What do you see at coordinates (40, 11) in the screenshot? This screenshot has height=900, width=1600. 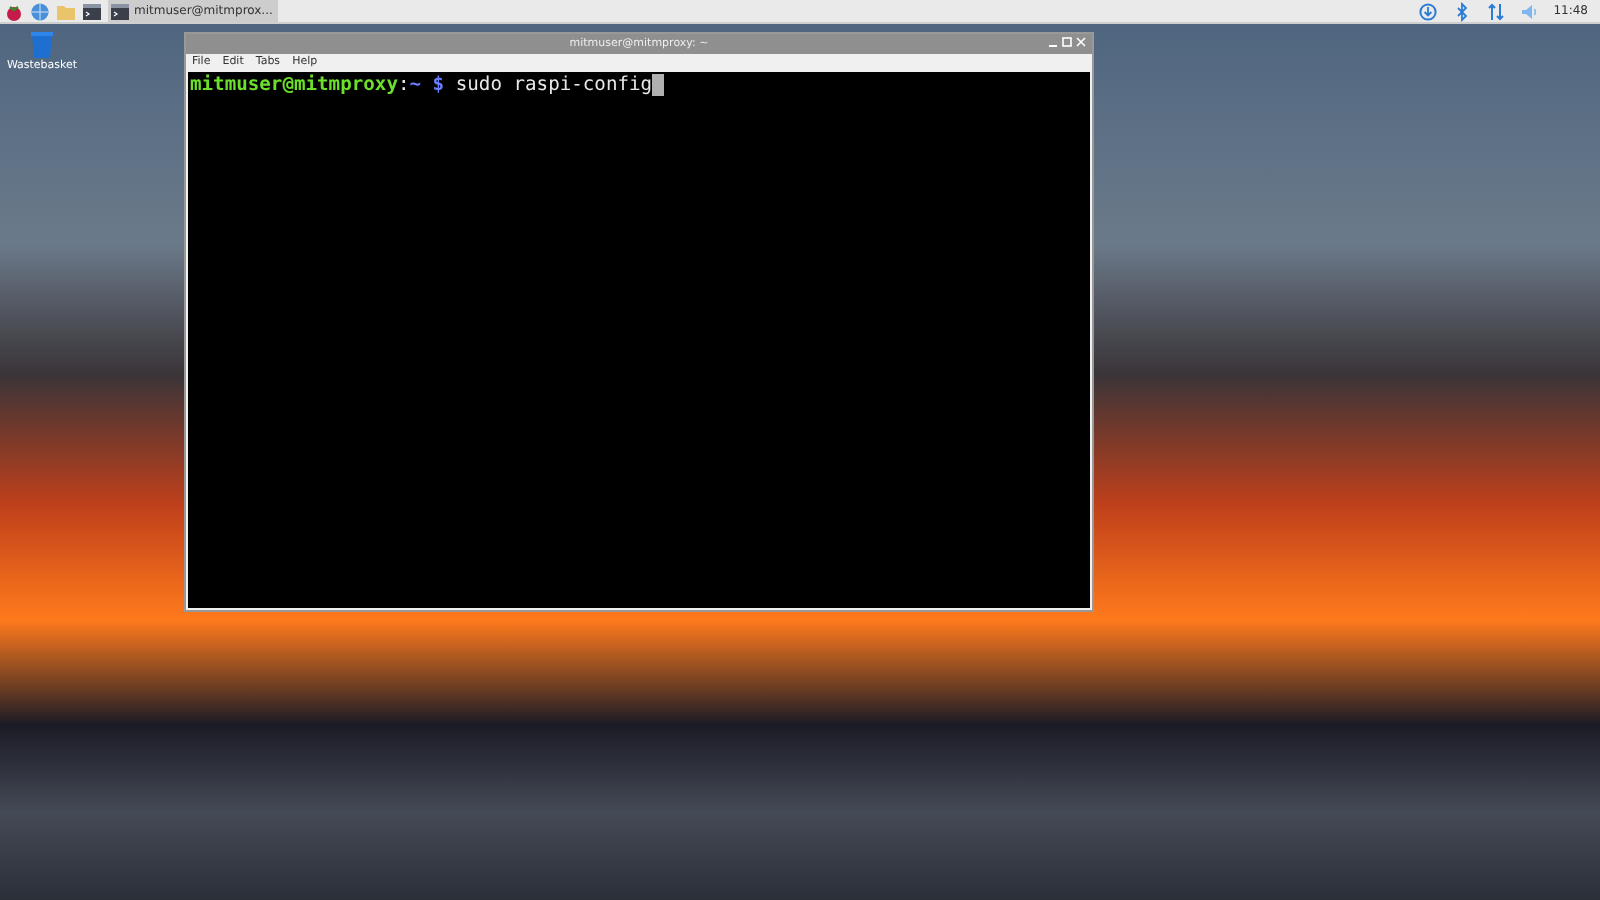 I see `globe-icon` at bounding box center [40, 11].